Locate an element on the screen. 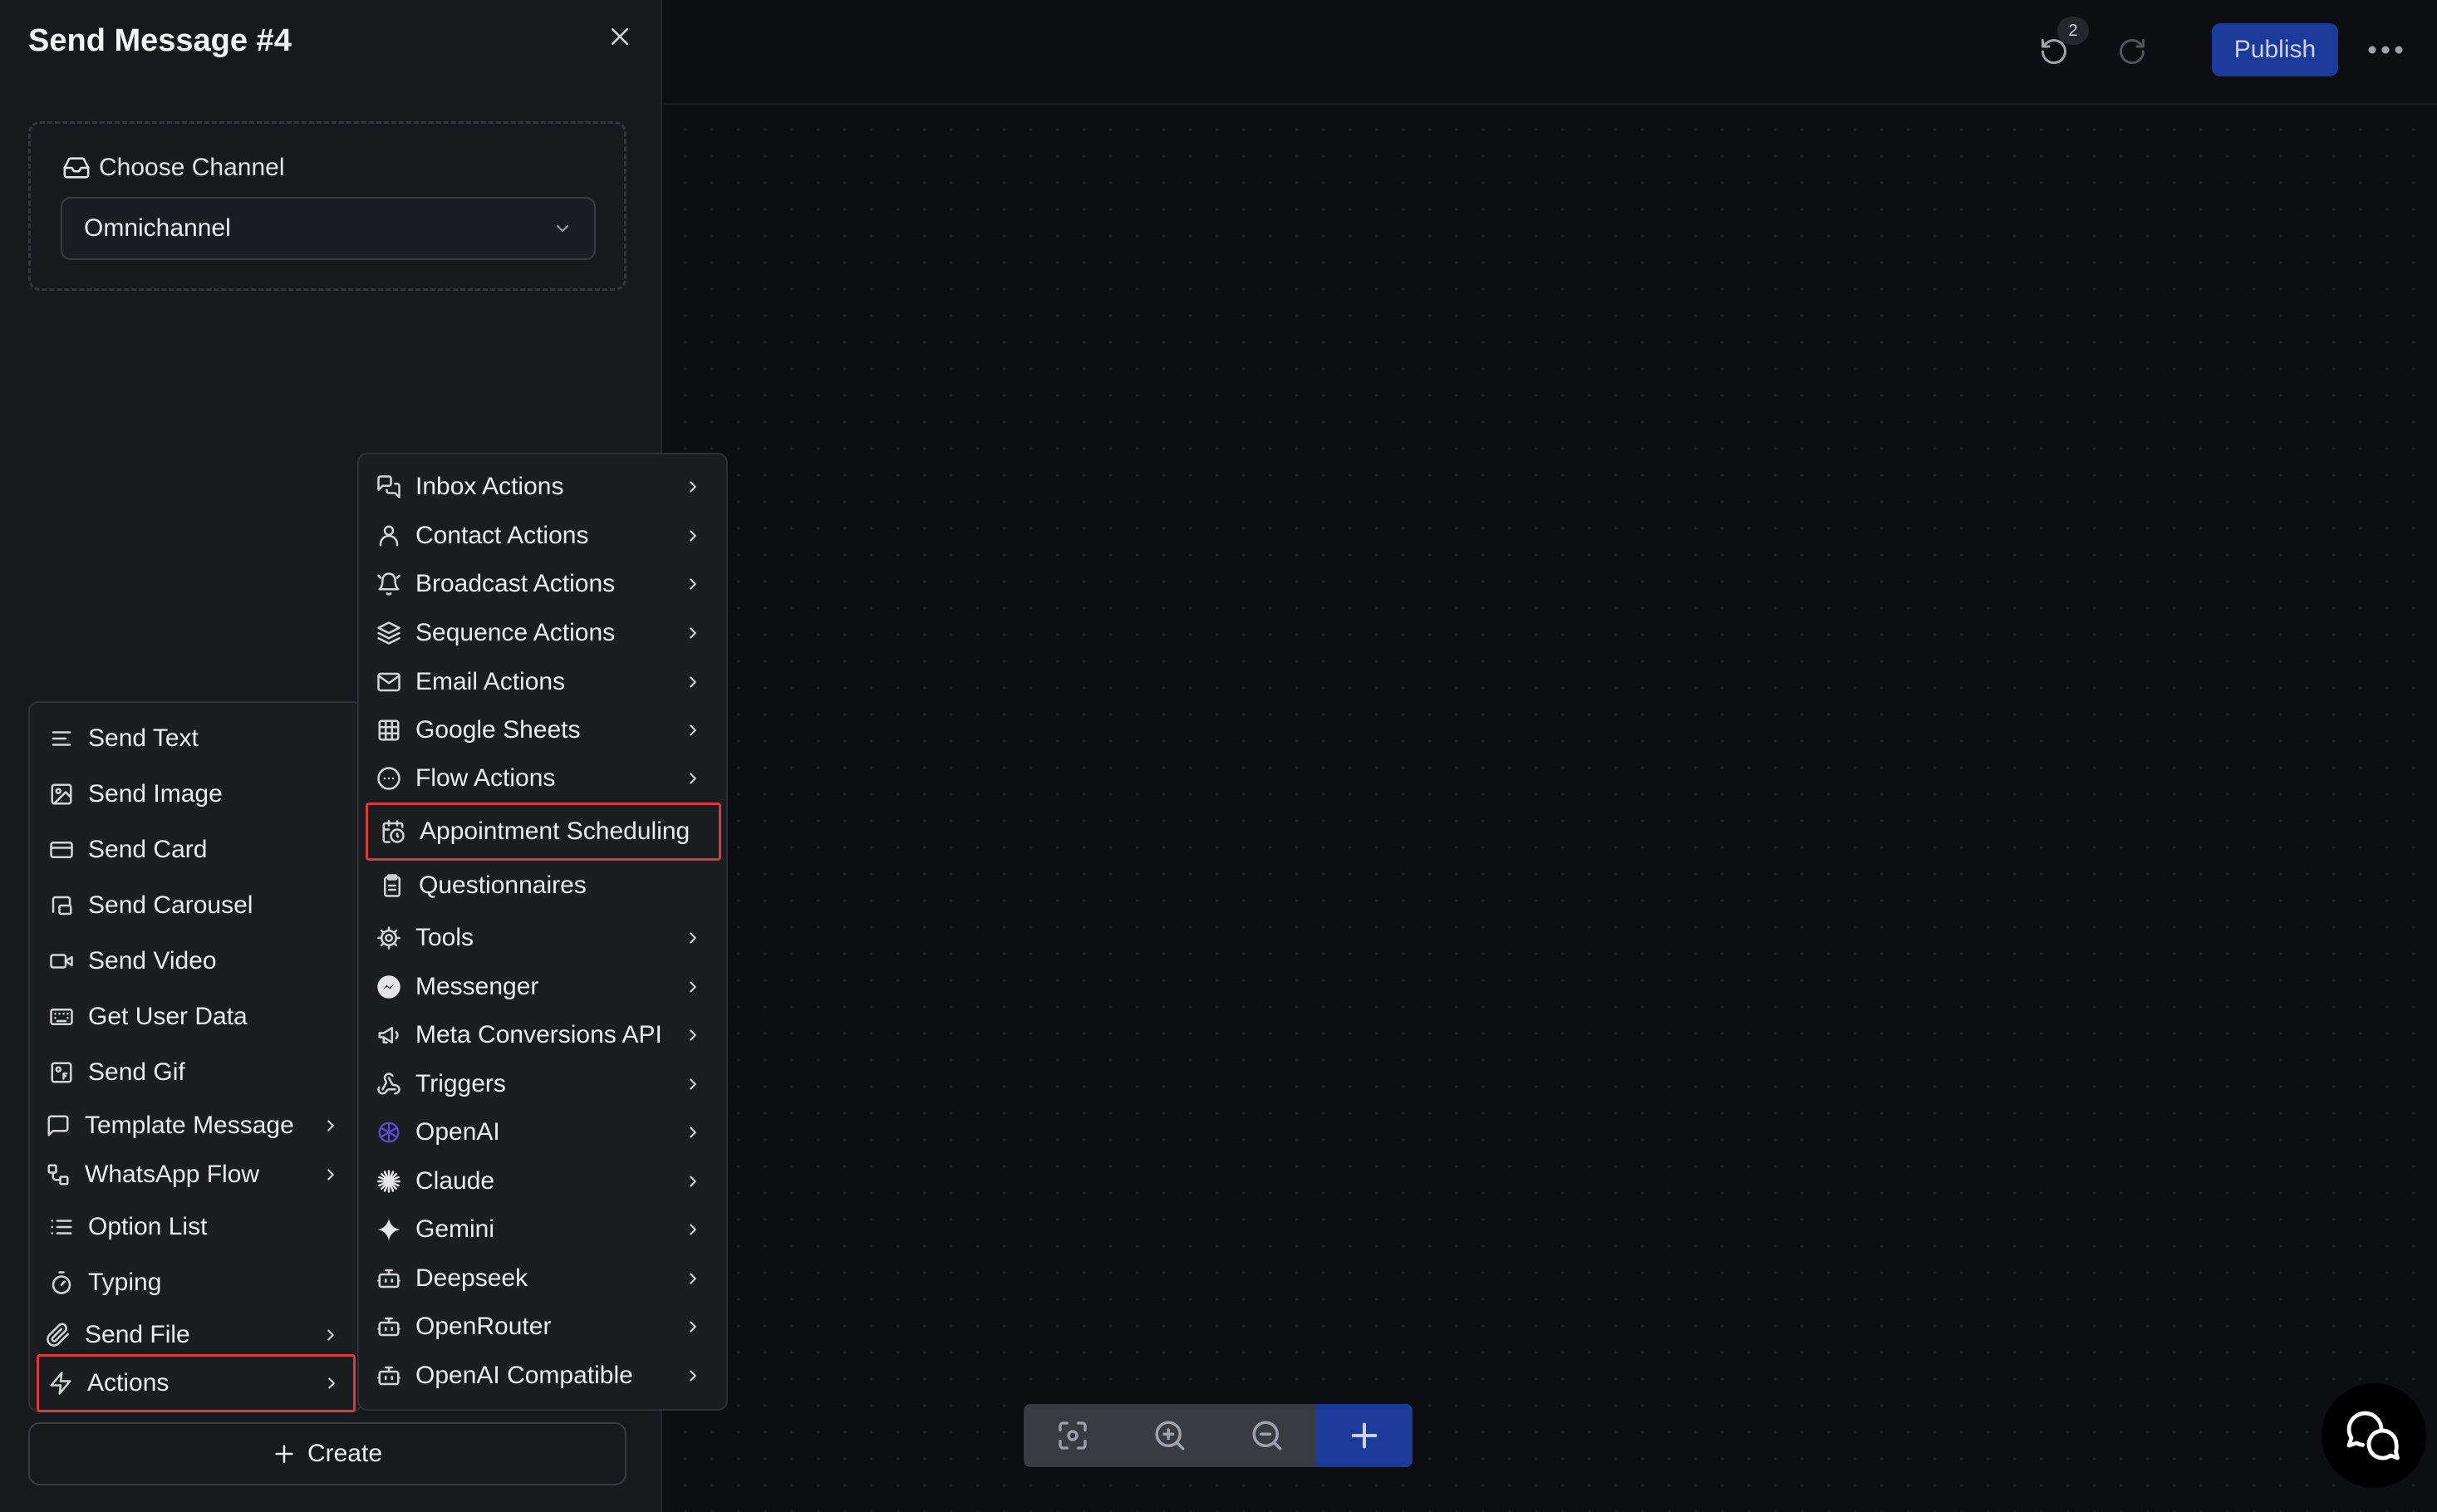  submenu-item-email-actions: Email Actions is located at coordinates (544, 682).